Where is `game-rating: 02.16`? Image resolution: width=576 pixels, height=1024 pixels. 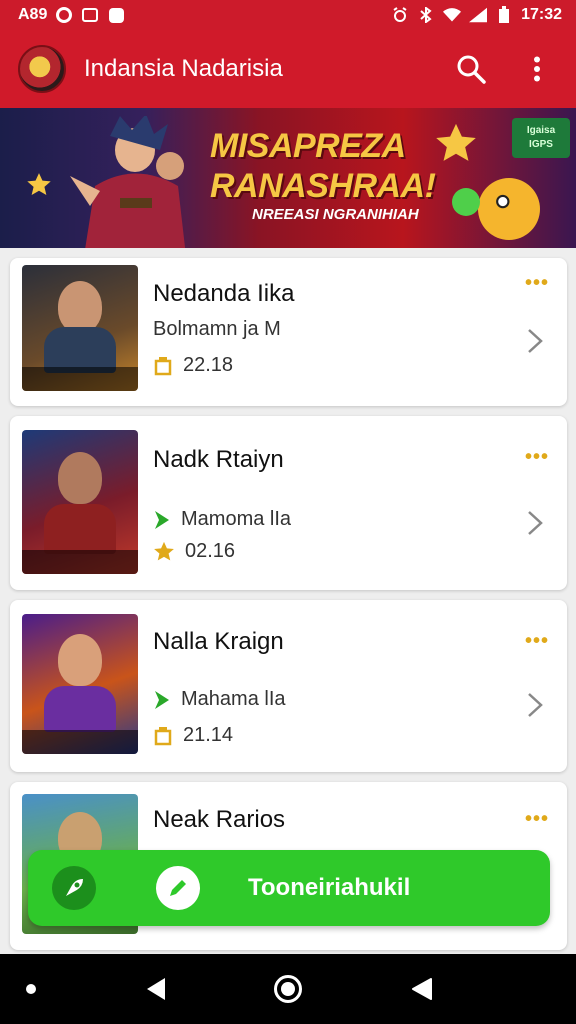 game-rating: 02.16 is located at coordinates (194, 551).